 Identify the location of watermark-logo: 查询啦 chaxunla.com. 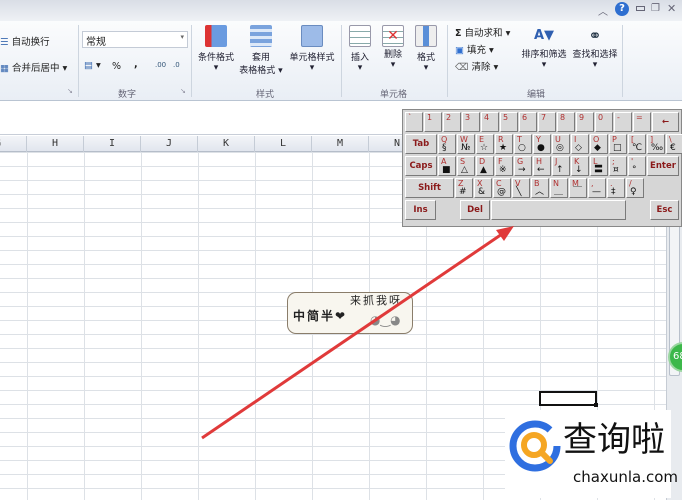
(591, 454).